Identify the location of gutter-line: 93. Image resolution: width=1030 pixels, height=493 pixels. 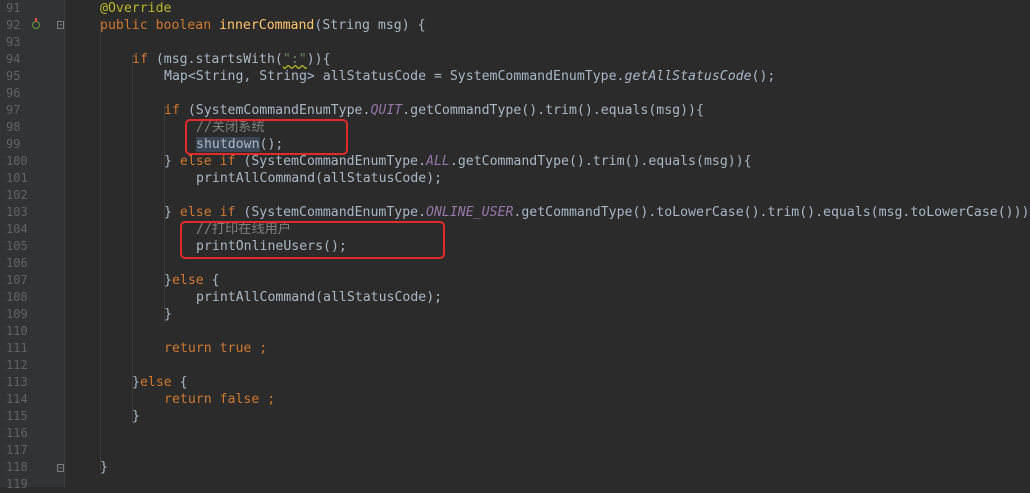
(32, 42).